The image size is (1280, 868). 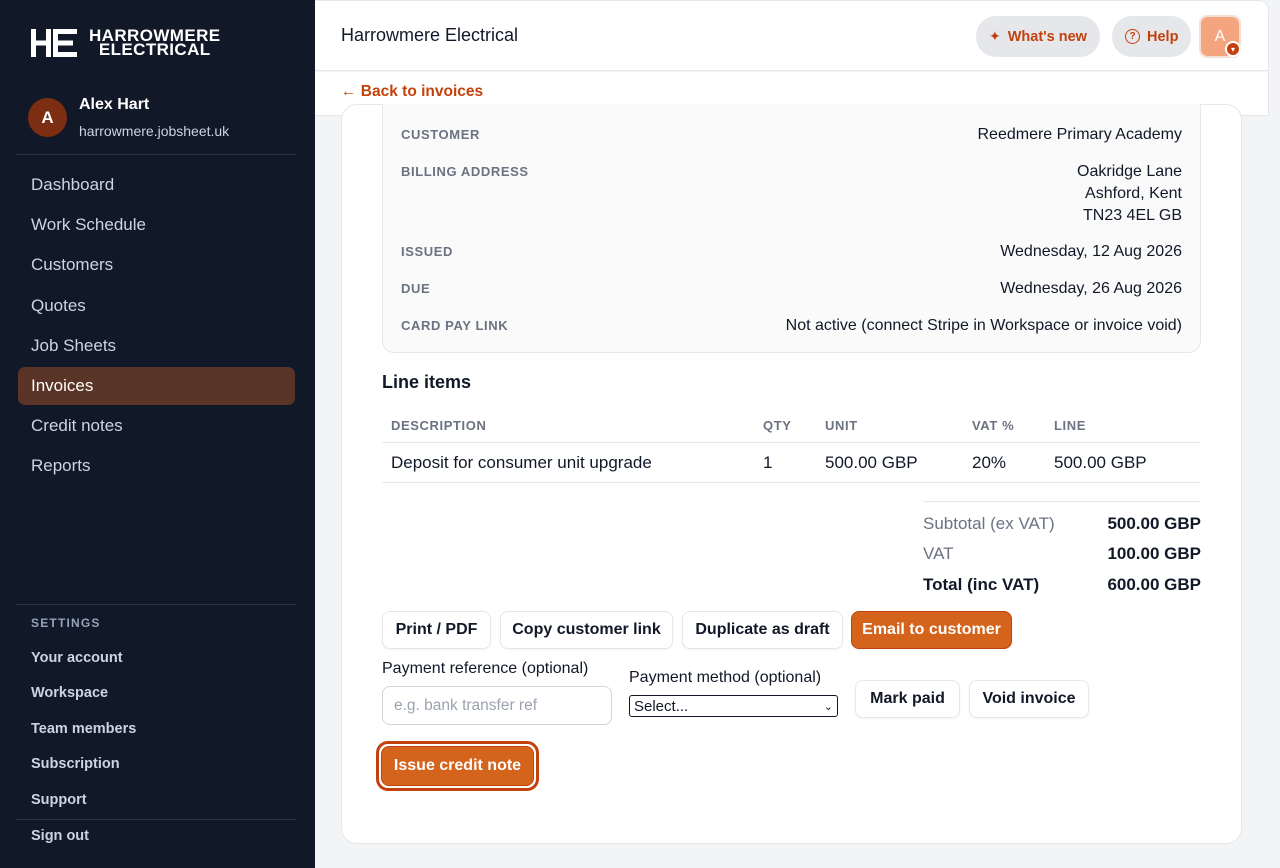 I want to click on detail-label: CARD PAY LINK, so click(x=455, y=325).